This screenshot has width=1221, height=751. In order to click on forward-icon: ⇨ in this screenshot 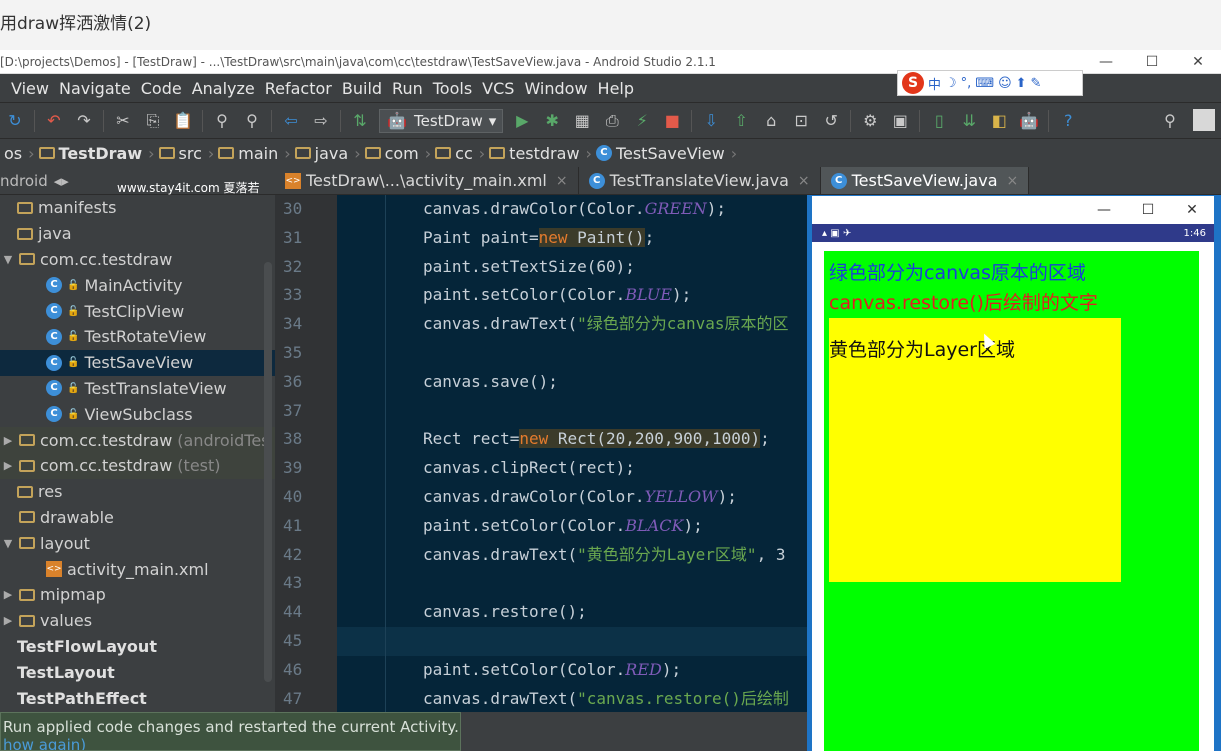, I will do `click(321, 121)`.